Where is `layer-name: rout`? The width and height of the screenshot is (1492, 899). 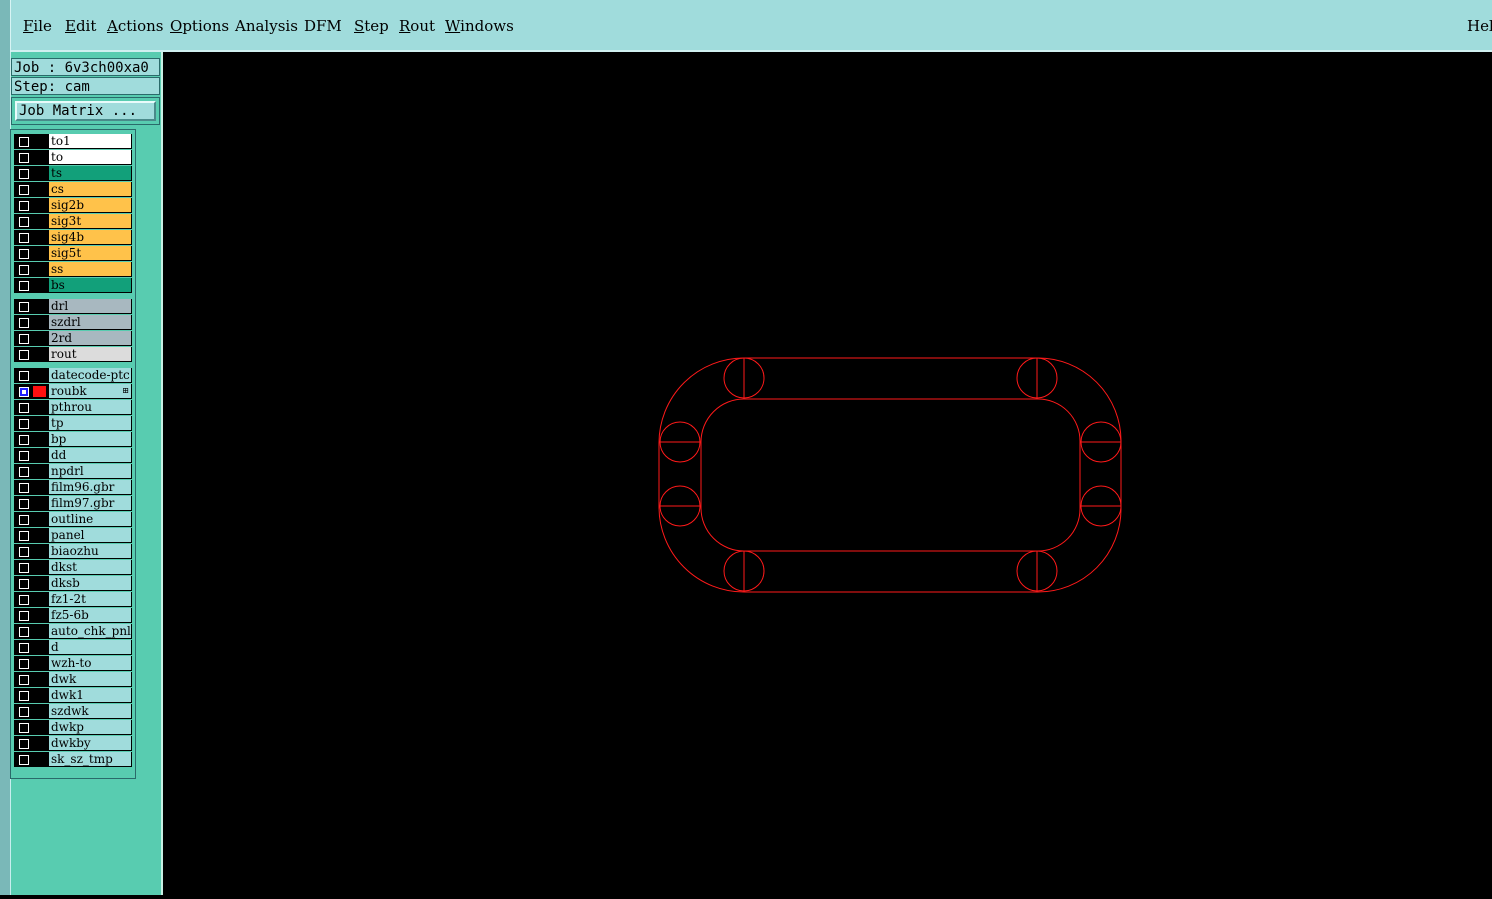 layer-name: rout is located at coordinates (90, 354).